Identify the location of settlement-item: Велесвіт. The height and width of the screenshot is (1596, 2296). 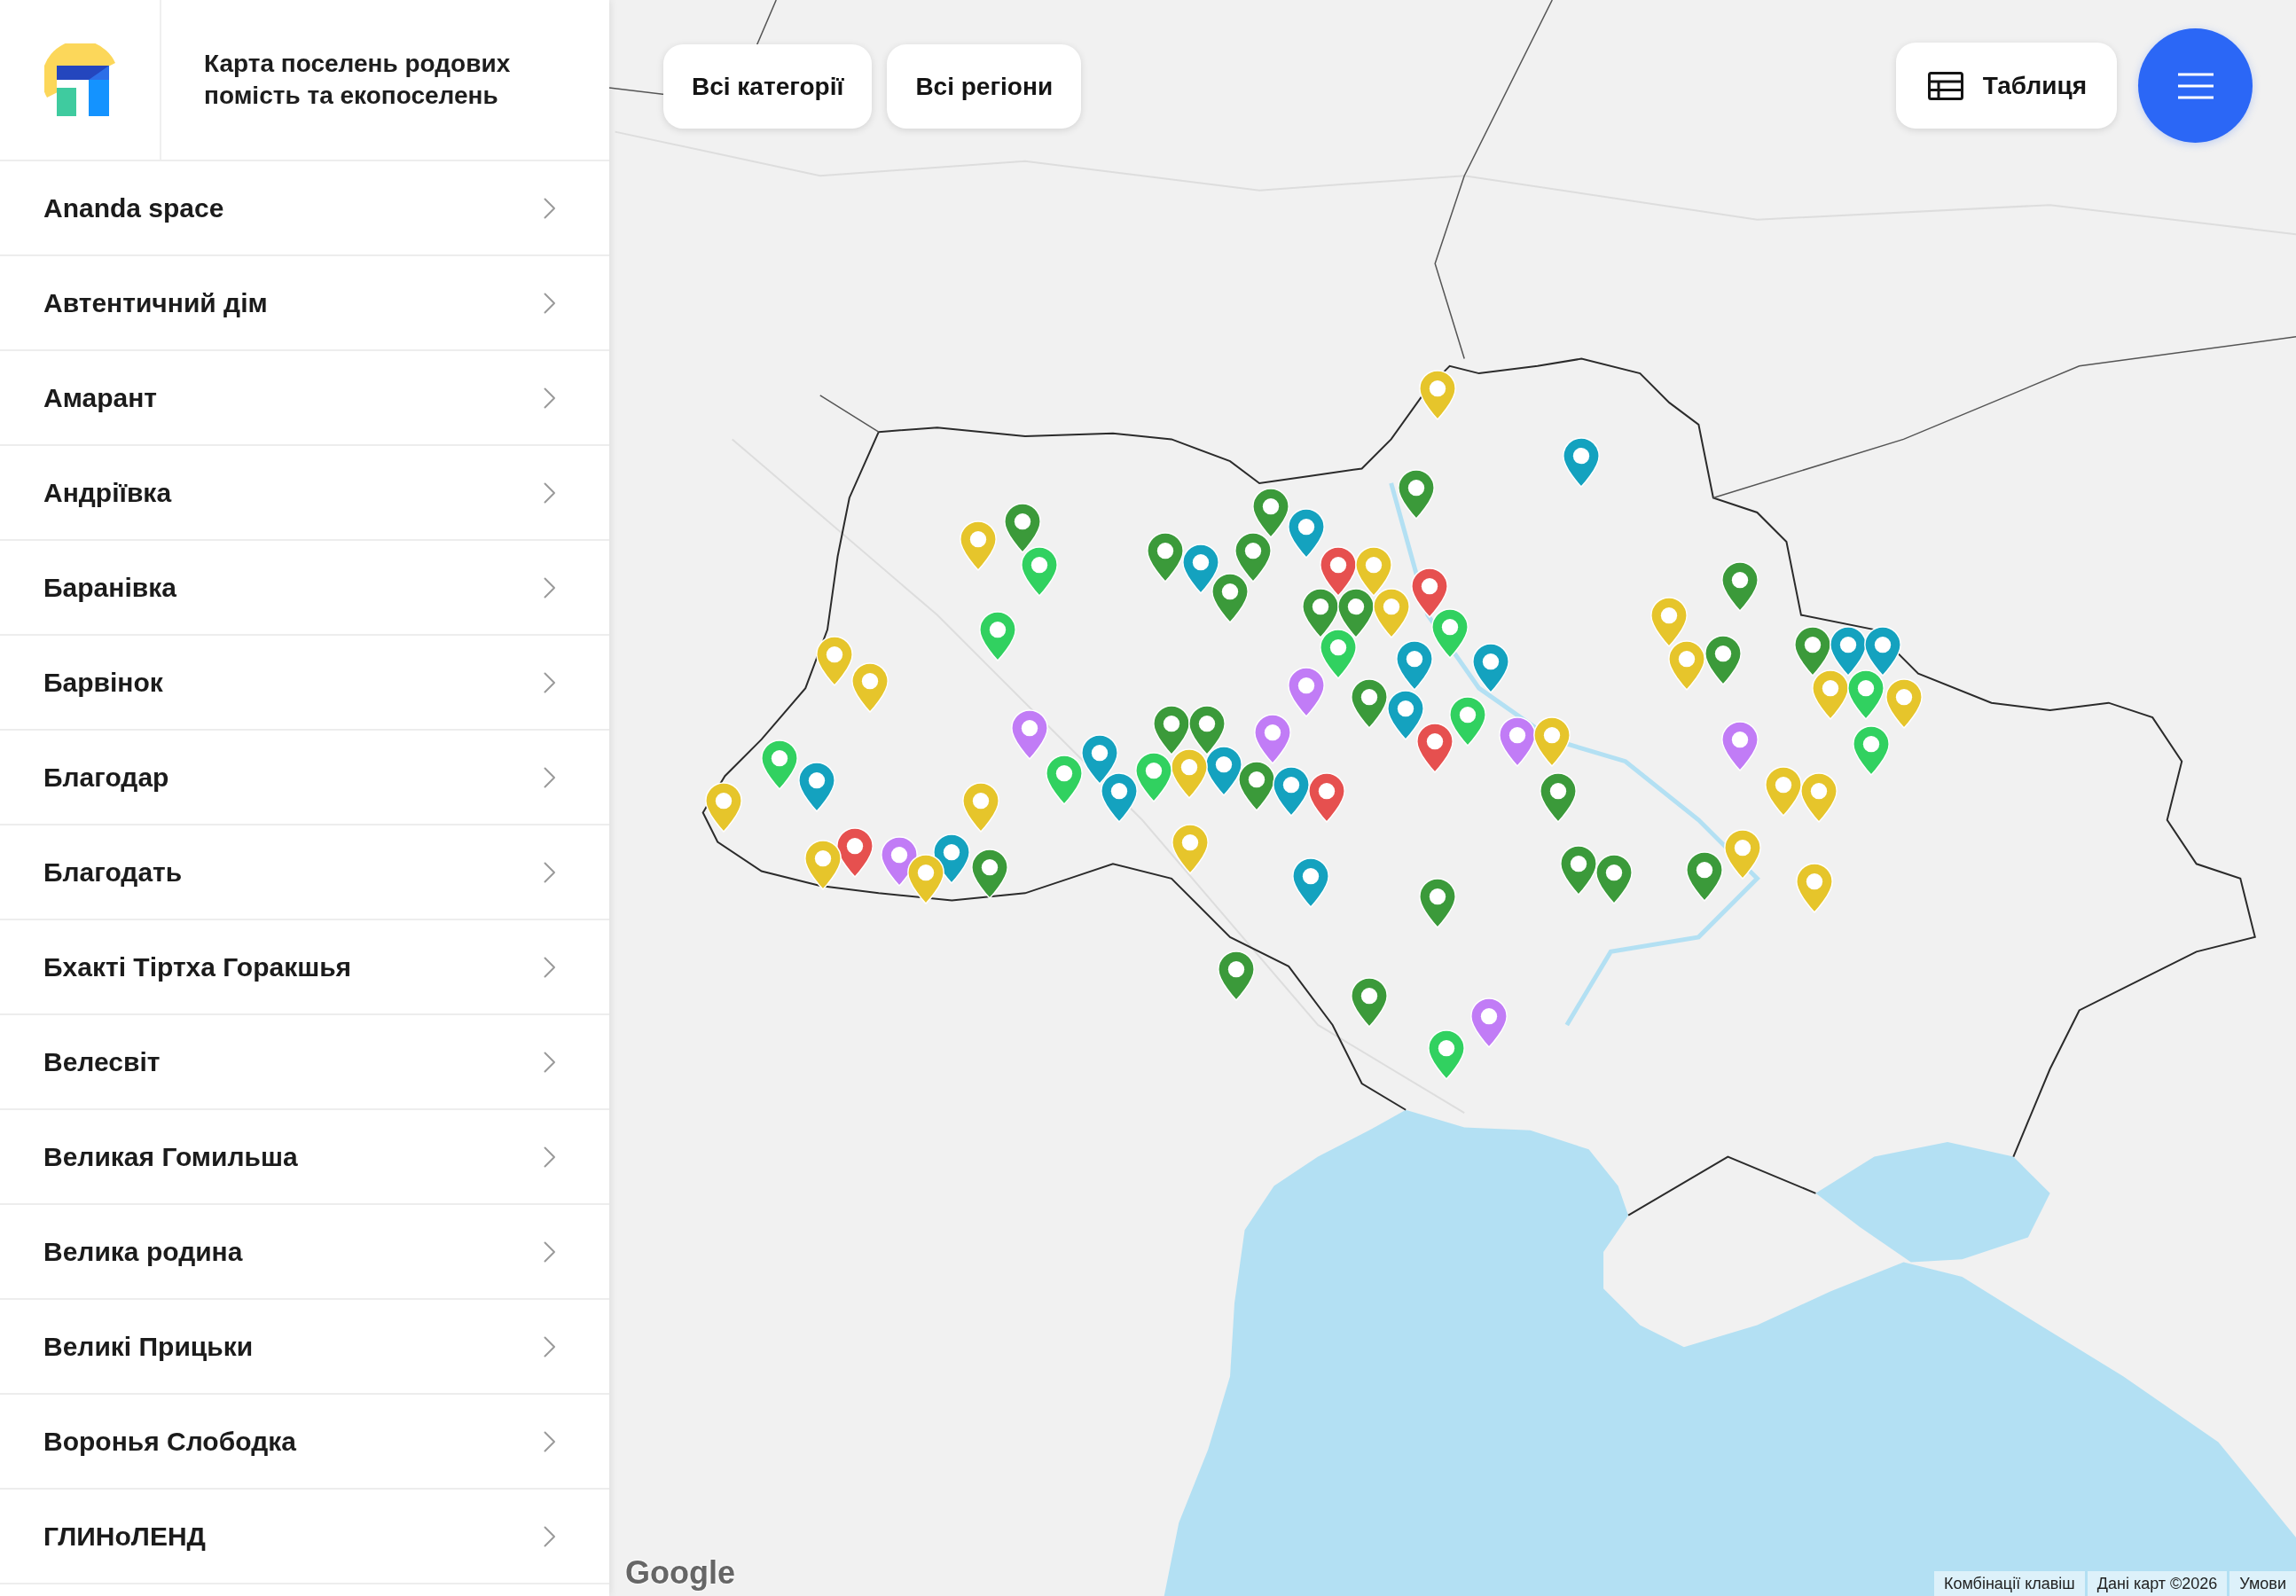
(304, 1062).